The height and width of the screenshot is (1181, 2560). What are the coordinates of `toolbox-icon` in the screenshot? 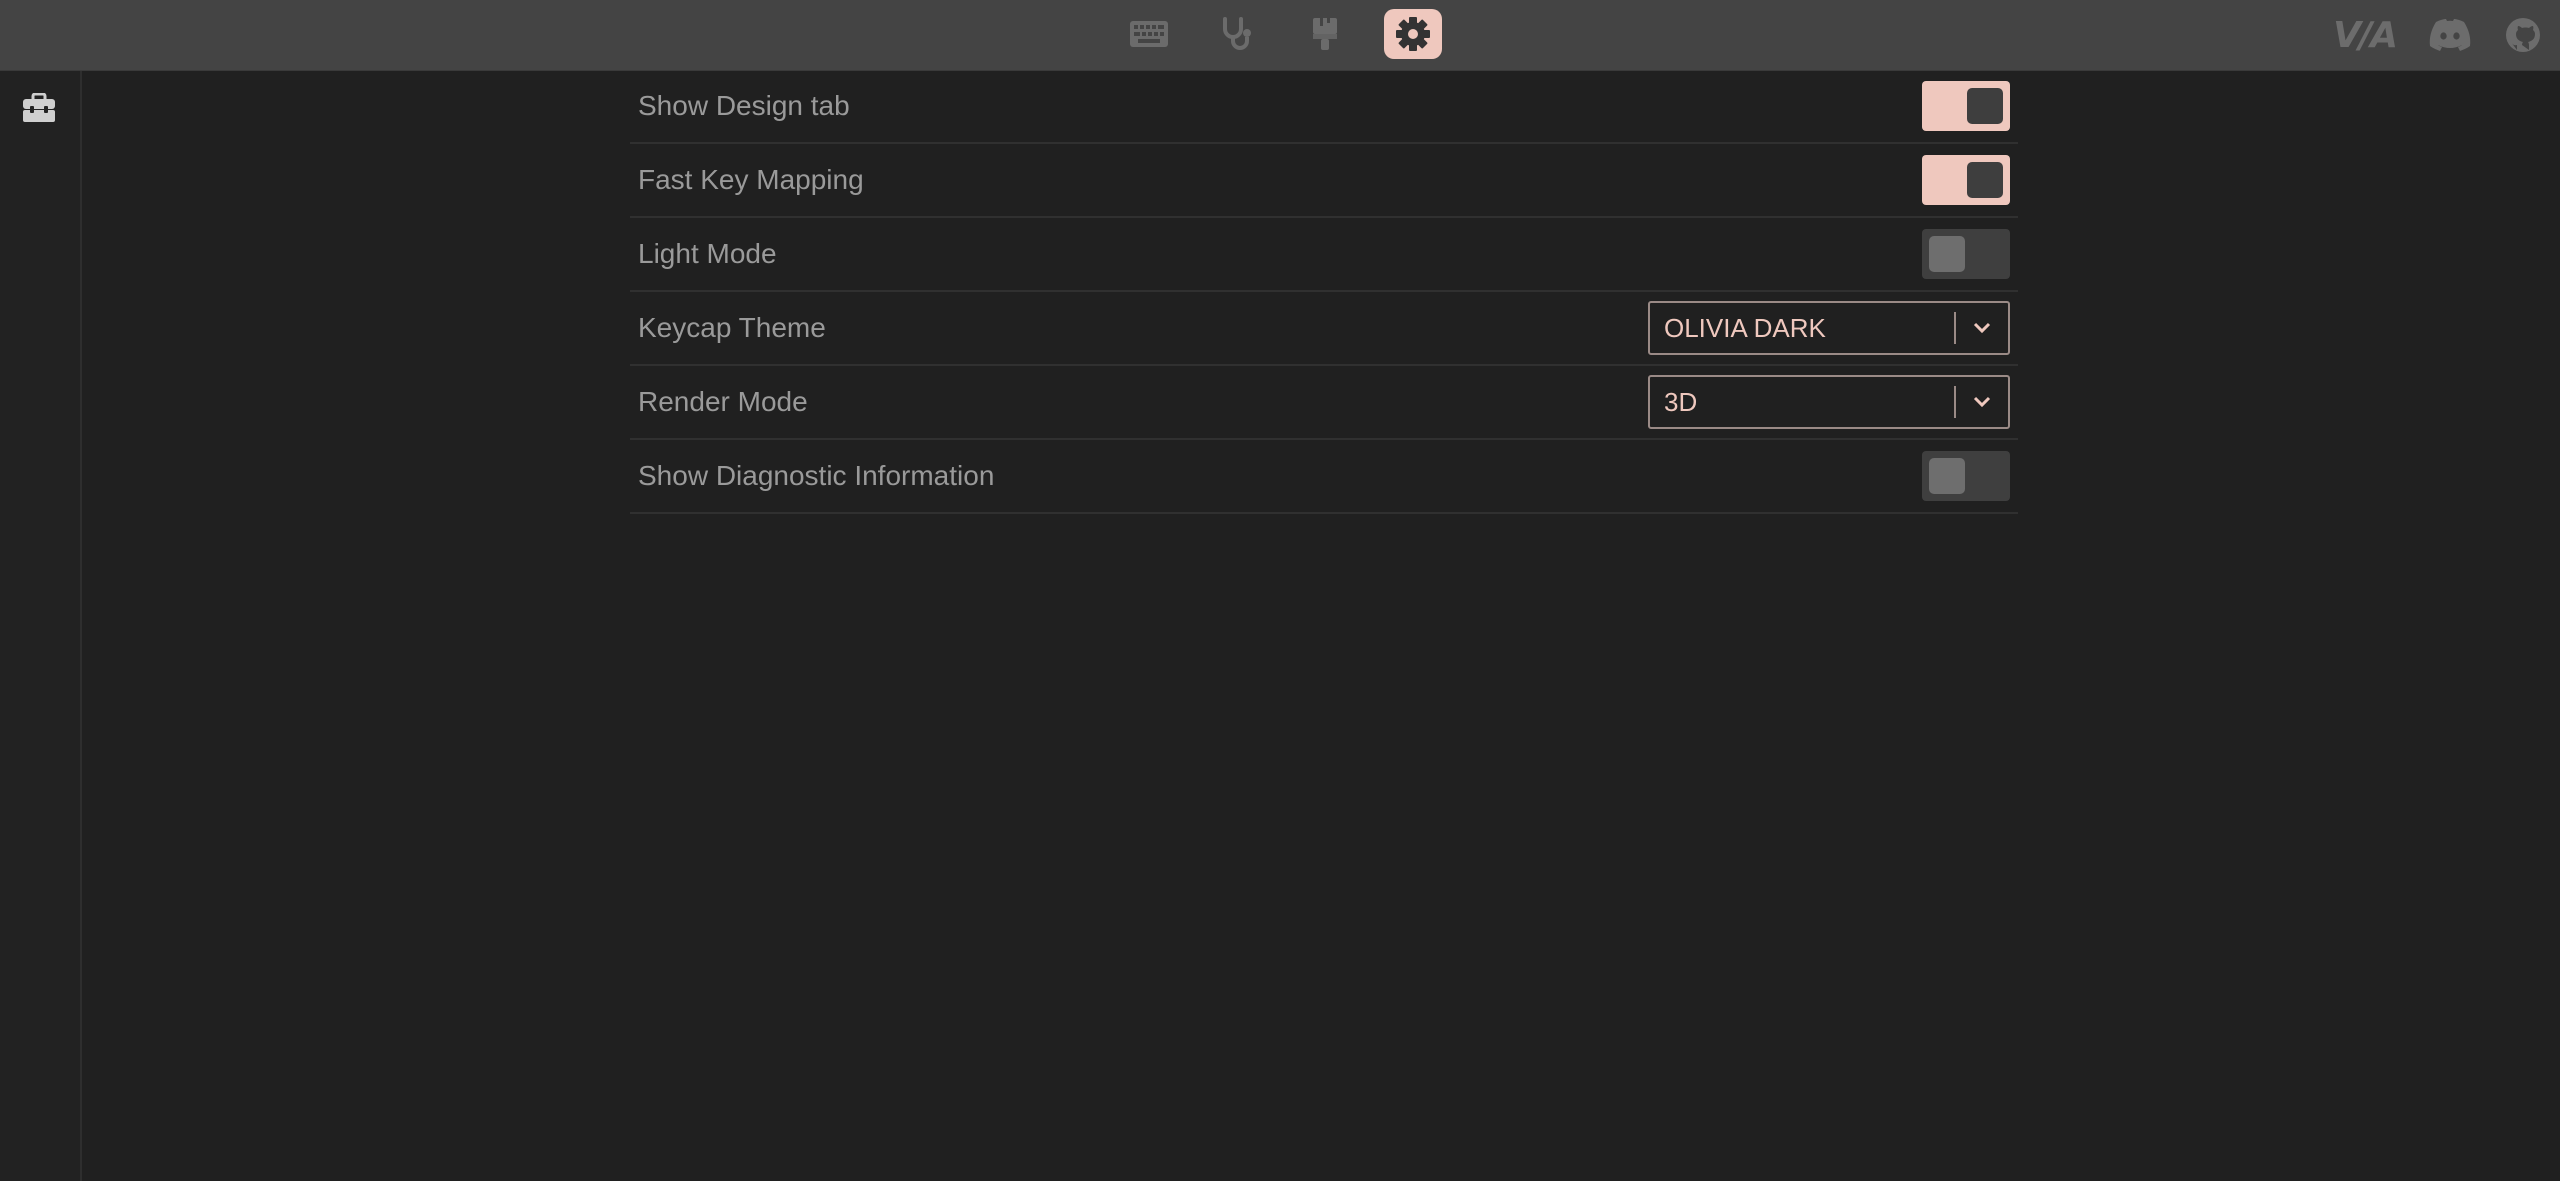 It's located at (39, 107).